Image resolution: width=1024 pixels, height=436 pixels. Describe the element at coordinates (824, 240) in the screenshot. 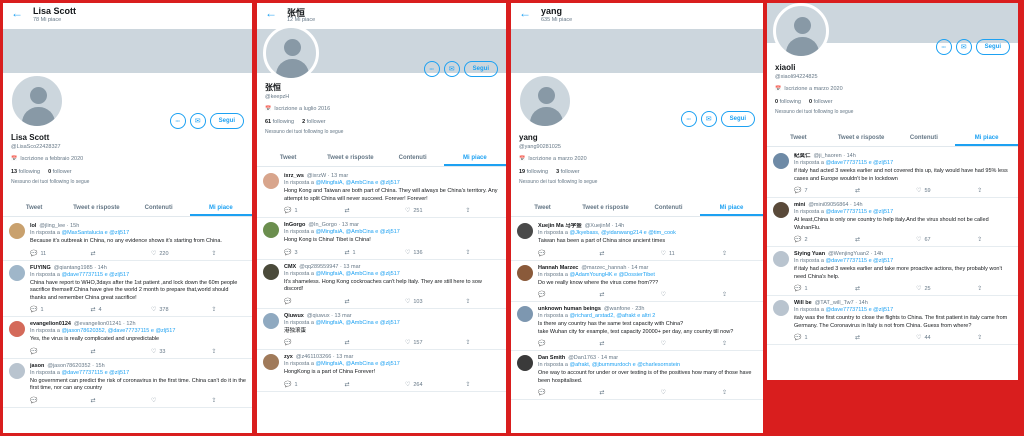

I see `reply-action: 💬 2` at that location.